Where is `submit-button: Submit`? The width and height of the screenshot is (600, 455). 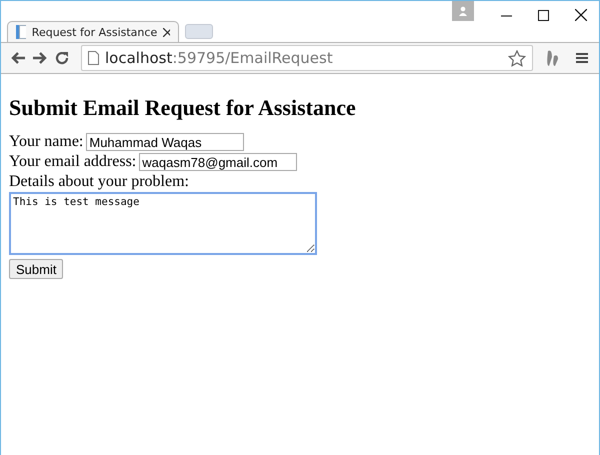
submit-button: Submit is located at coordinates (36, 269).